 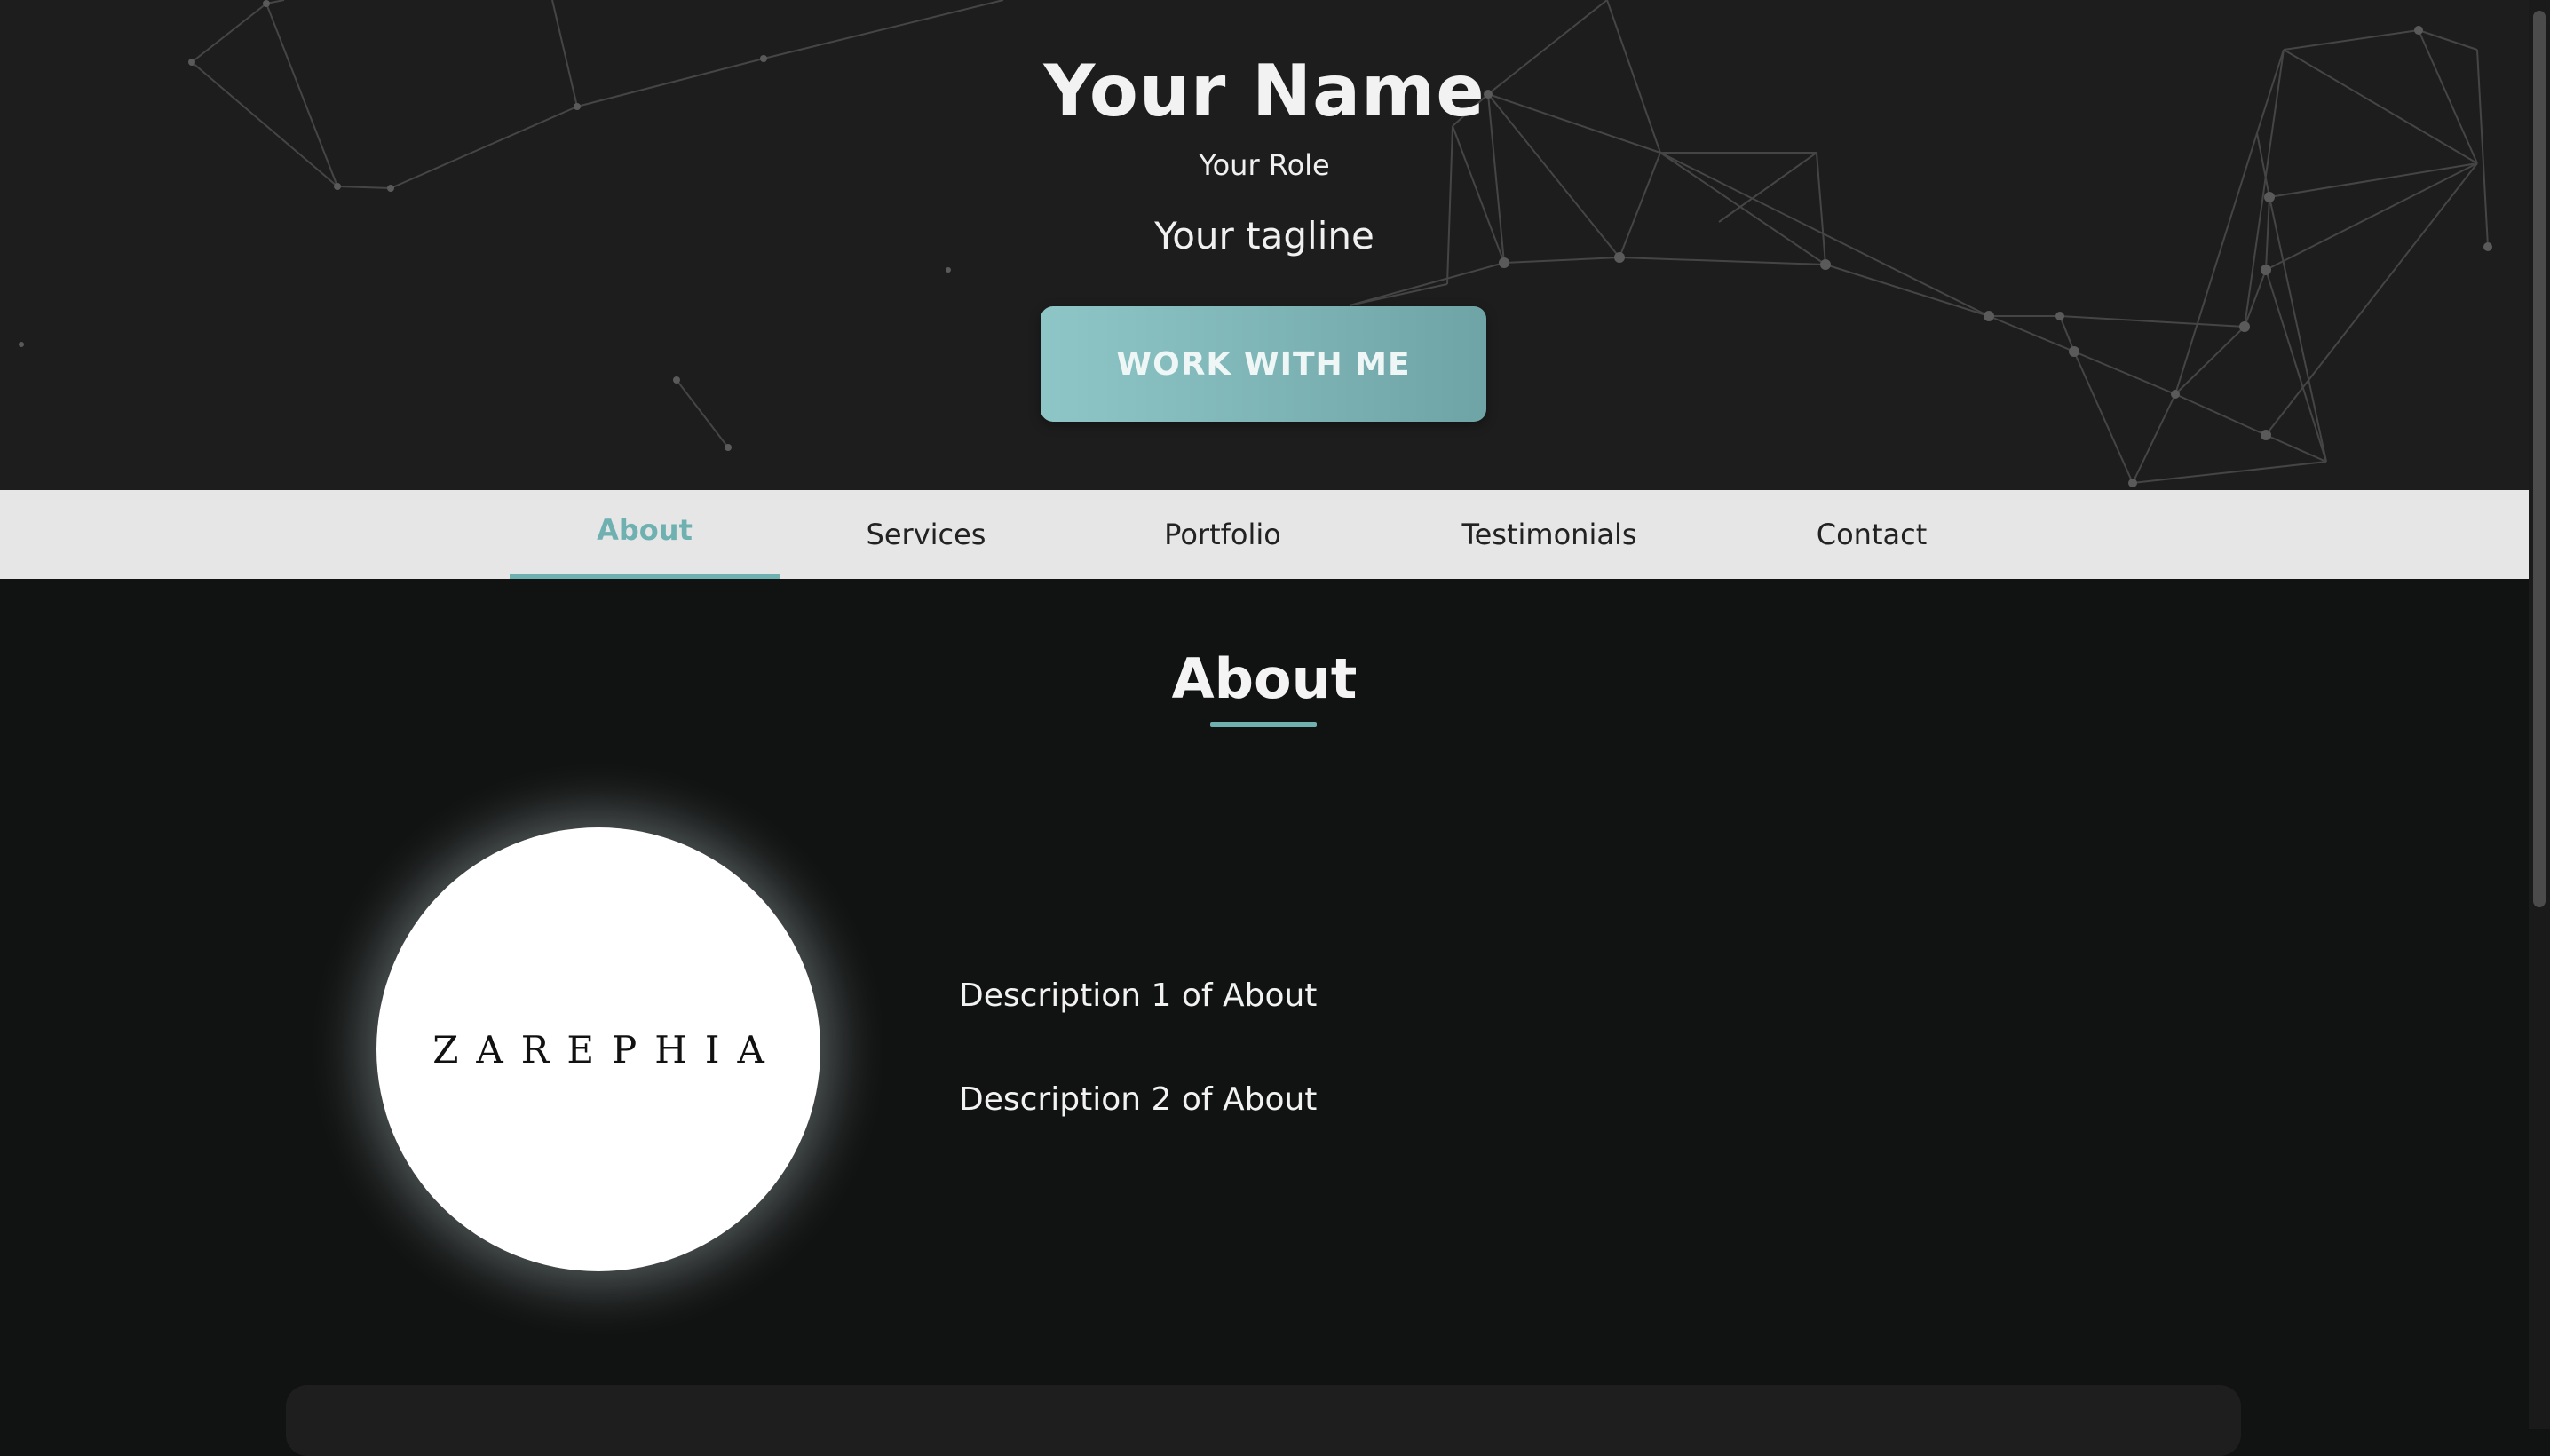 What do you see at coordinates (2539, 459) in the screenshot?
I see `scrollbar-thumb` at bounding box center [2539, 459].